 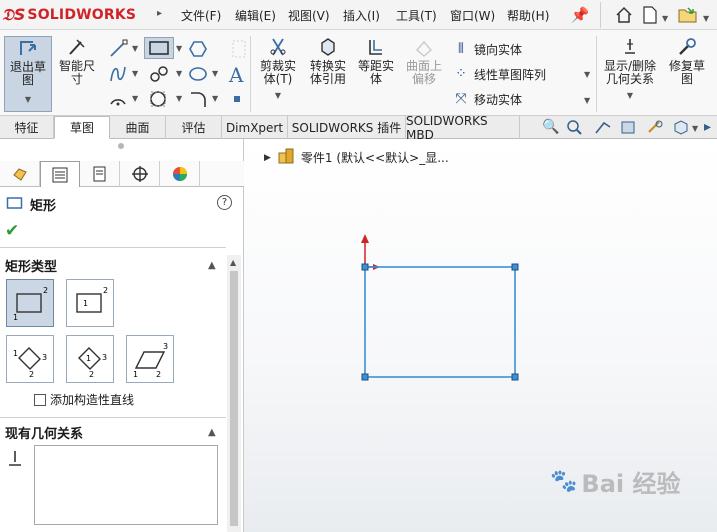 What do you see at coordinates (650, 15) in the screenshot?
I see `new-document-icon` at bounding box center [650, 15].